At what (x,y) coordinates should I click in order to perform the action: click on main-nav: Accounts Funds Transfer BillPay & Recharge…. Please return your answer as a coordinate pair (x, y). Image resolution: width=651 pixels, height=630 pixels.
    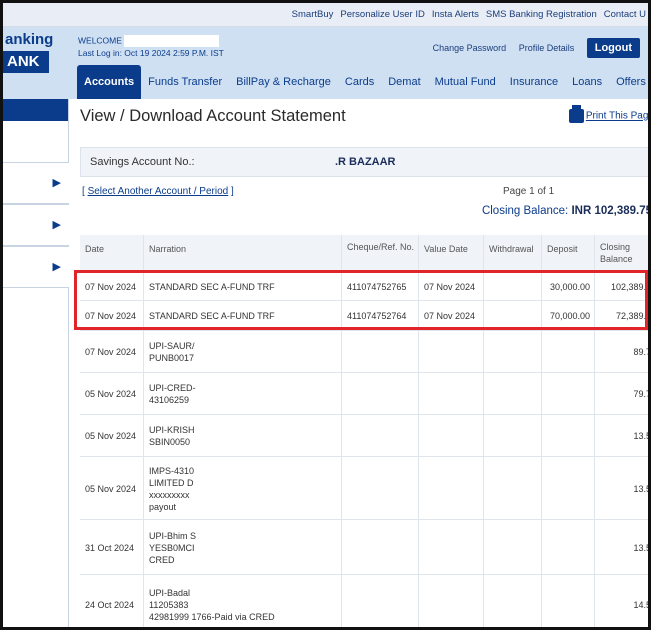
    Looking at the image, I should click on (362, 82).